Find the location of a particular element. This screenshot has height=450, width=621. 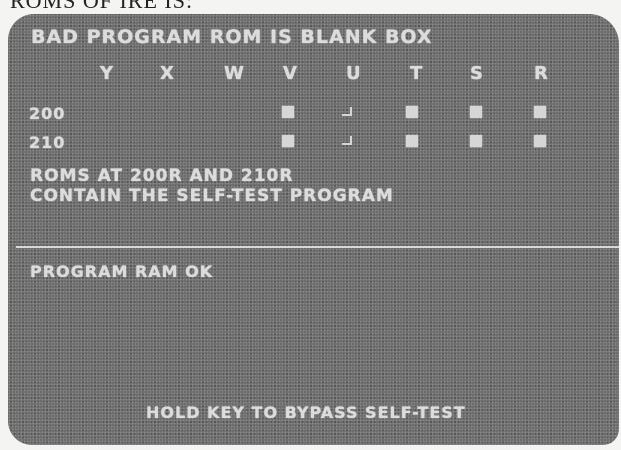

column-header-r: R is located at coordinates (541, 73).